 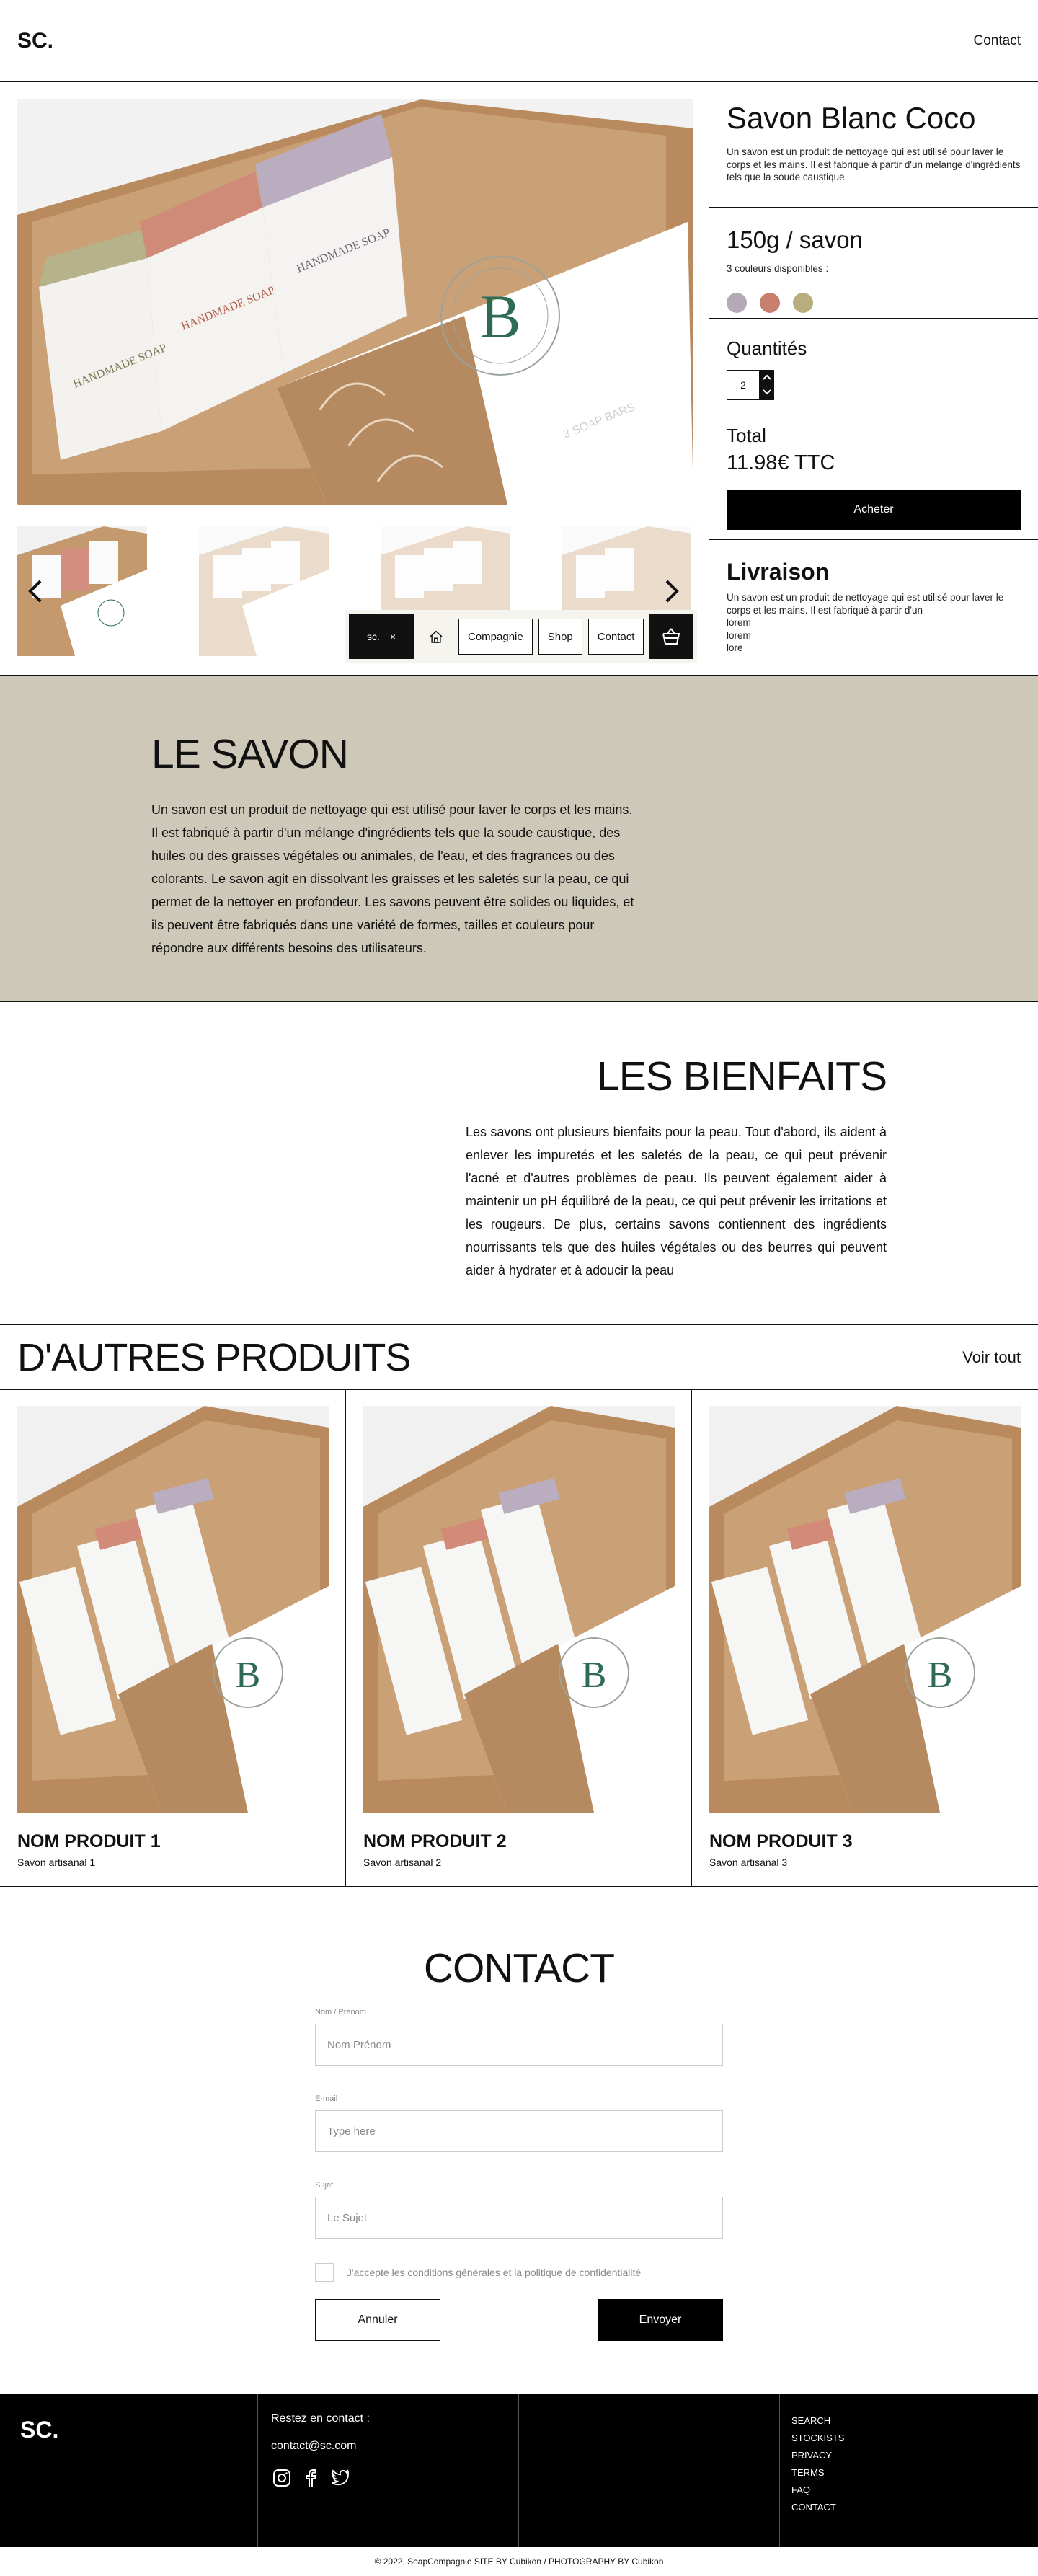 I want to click on contact-title: CONTACT, so click(x=519, y=1968).